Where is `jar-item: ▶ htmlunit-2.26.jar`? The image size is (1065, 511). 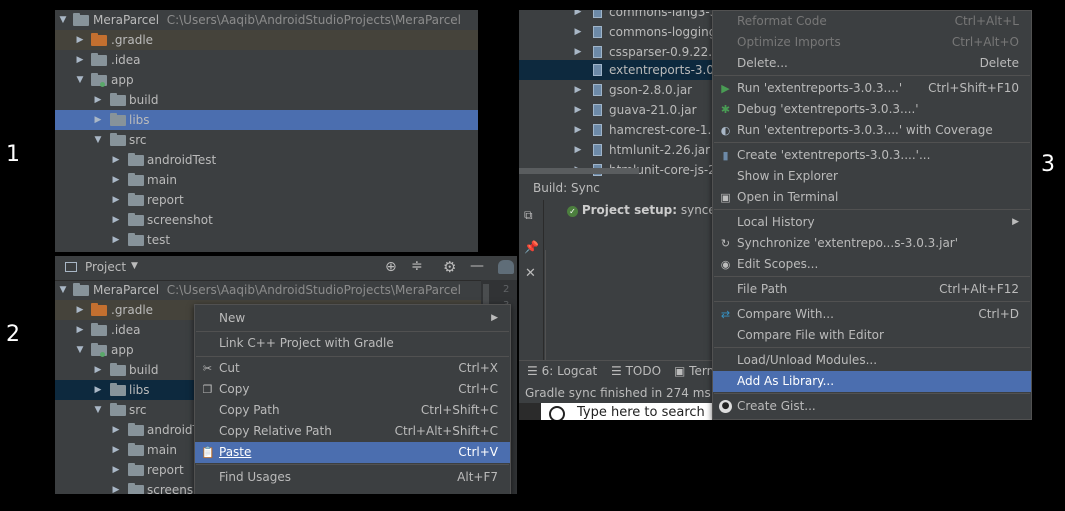 jar-item: ▶ htmlunit-2.26.jar is located at coordinates (619, 150).